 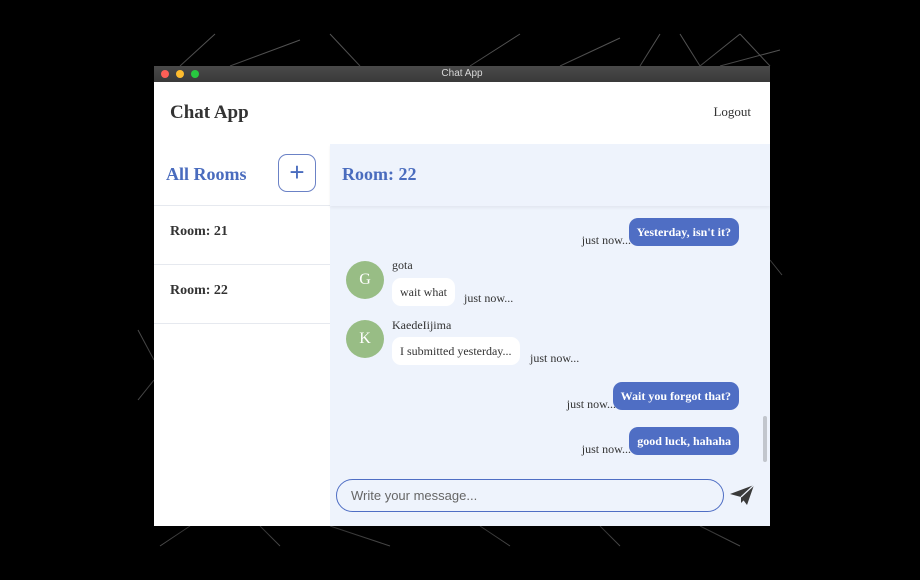 What do you see at coordinates (423, 292) in the screenshot?
I see `their-message-bubble: wait what` at bounding box center [423, 292].